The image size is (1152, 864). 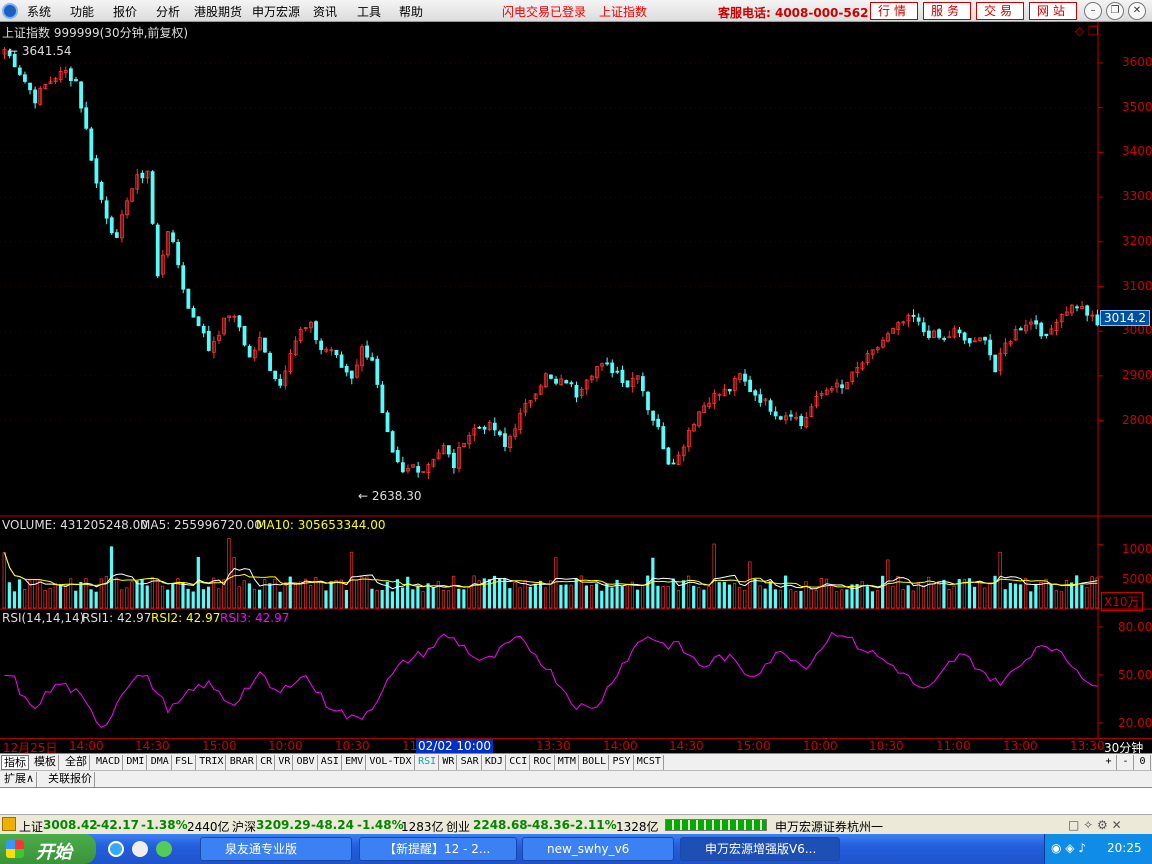 I want to click on indicator-tab-cci: CCI, so click(x=519, y=762).